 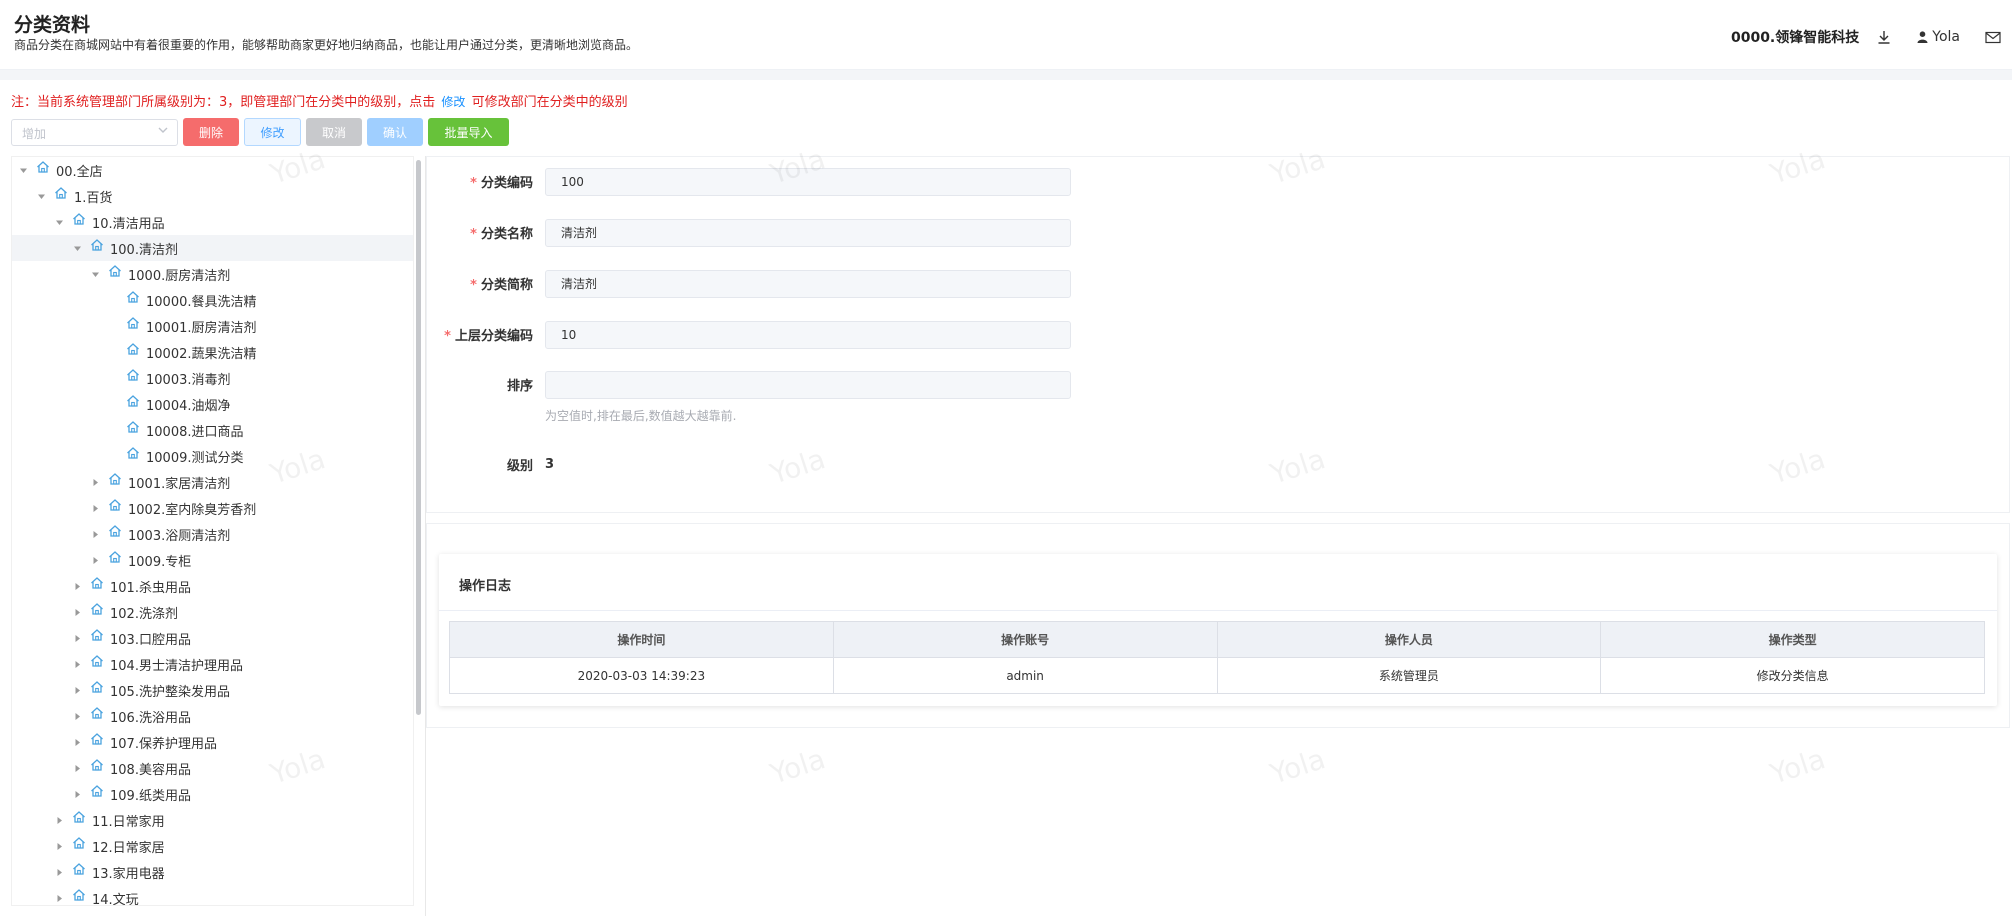 What do you see at coordinates (179, 276) in the screenshot?
I see `tree-node-label: 1000.厨房清洁剂` at bounding box center [179, 276].